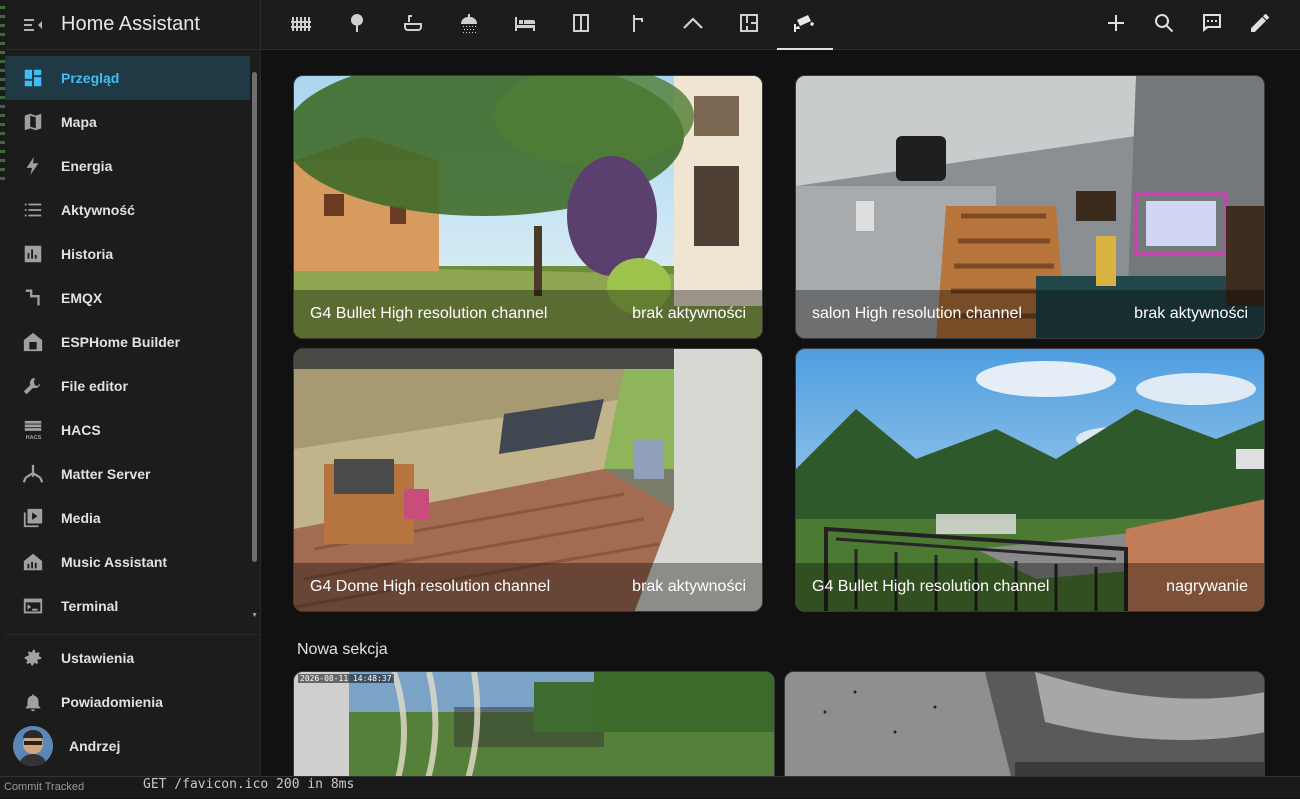 Image resolution: width=1300 pixels, height=799 pixels. I want to click on hacs-icon: HACS, so click(33, 430).